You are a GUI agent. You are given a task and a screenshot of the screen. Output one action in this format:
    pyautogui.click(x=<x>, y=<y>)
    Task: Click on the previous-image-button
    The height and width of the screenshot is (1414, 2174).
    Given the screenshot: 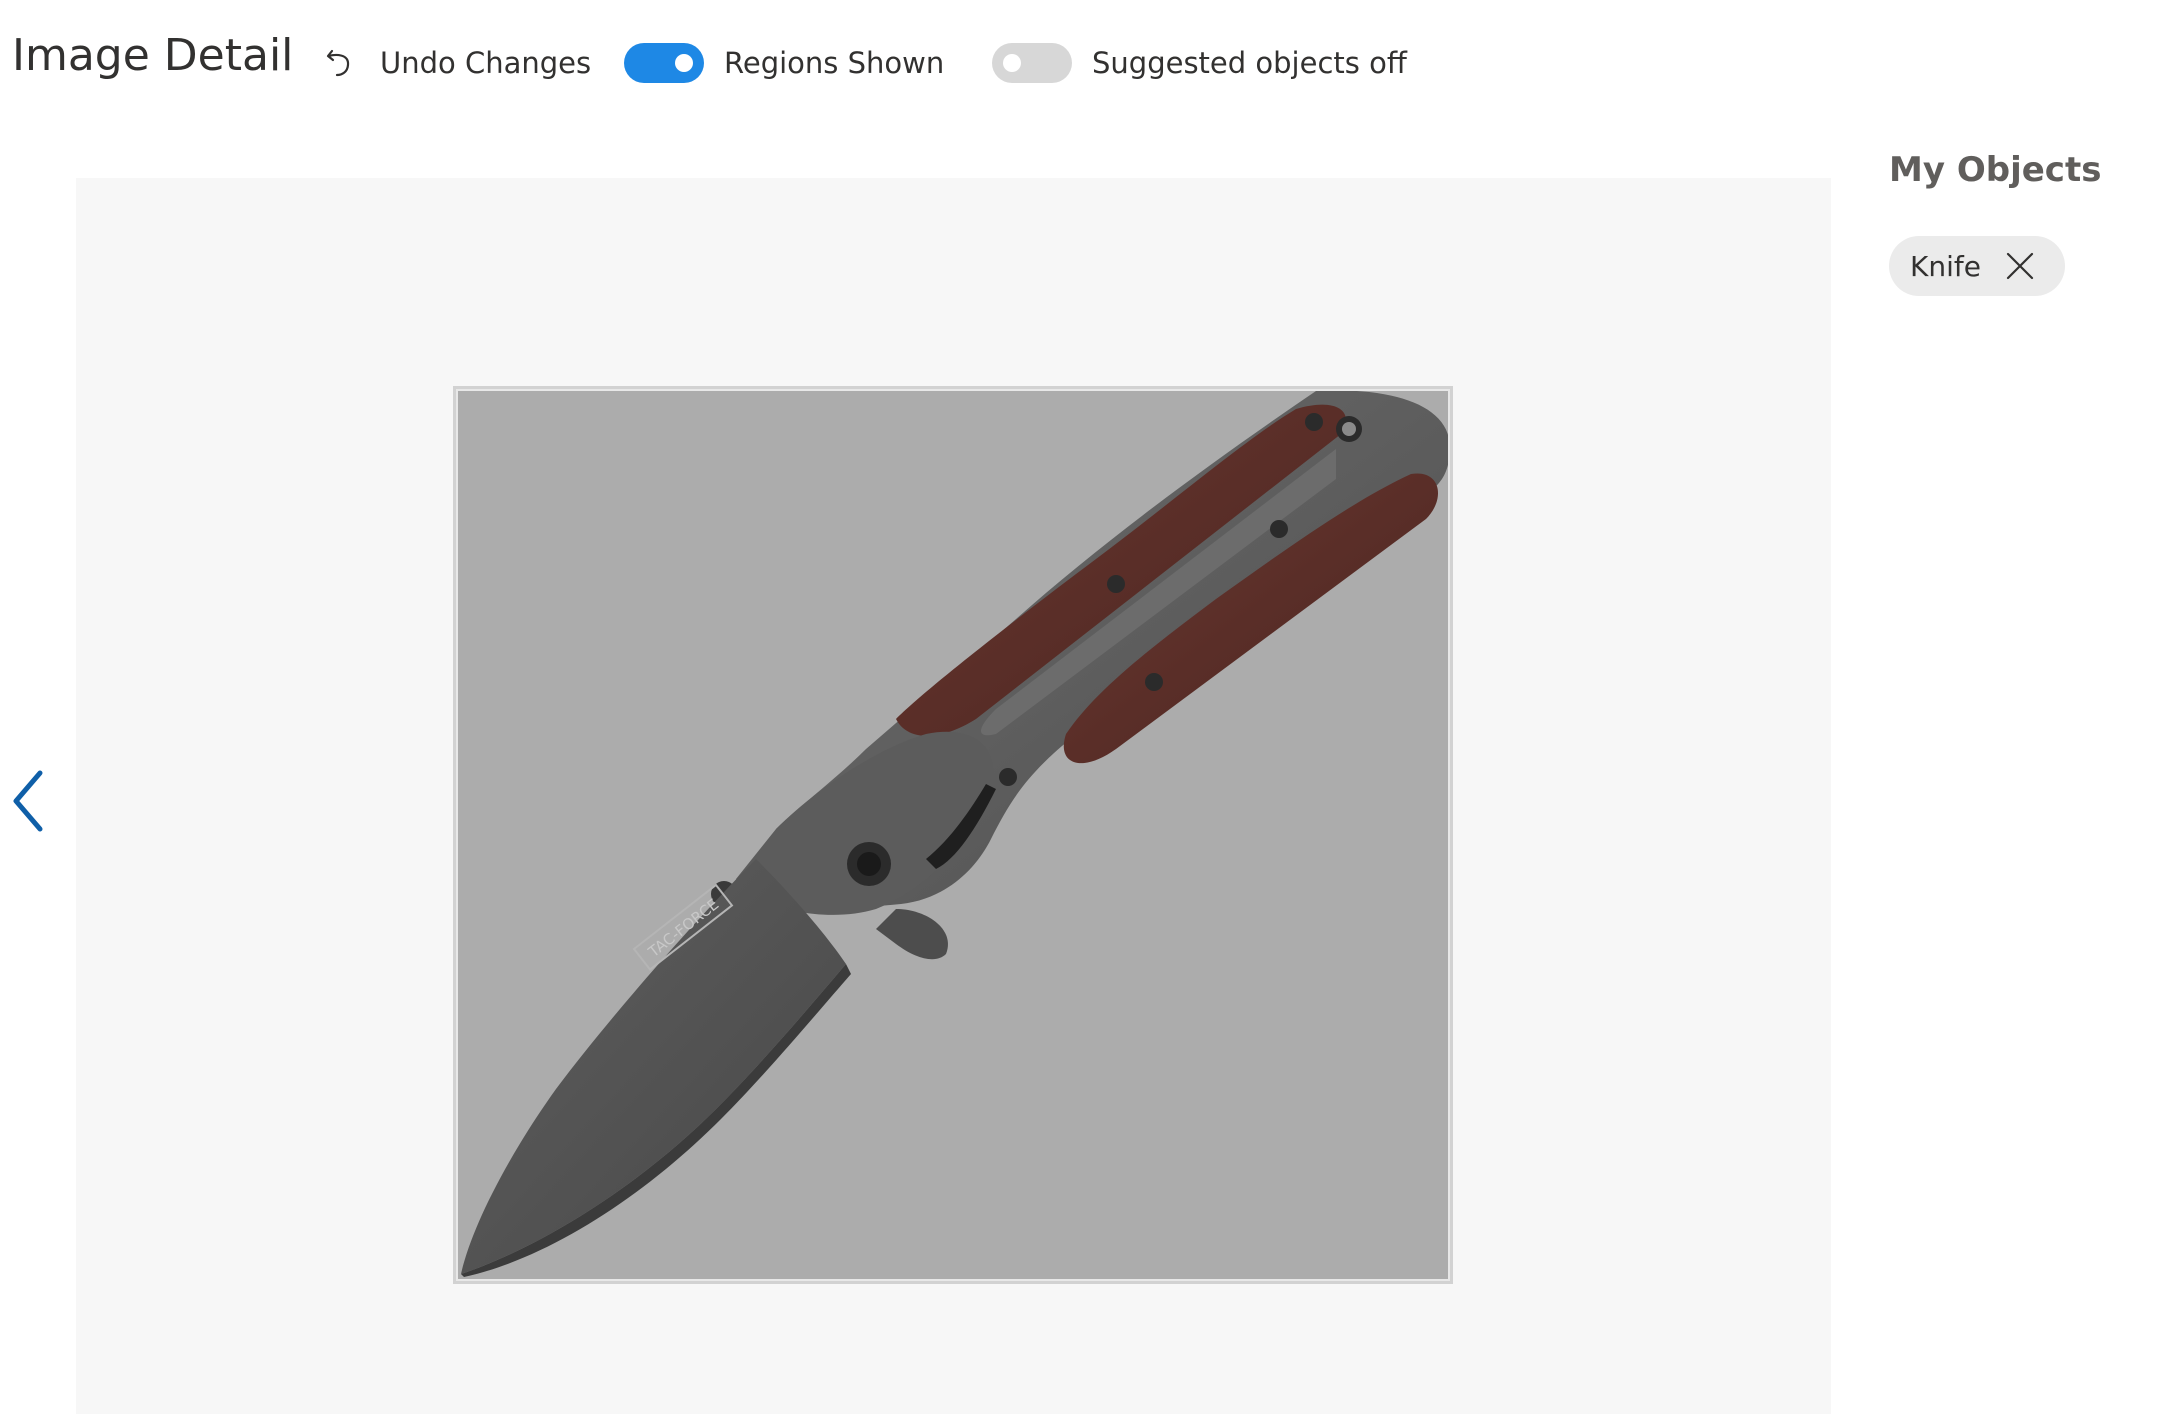 What is the action you would take?
    pyautogui.click(x=28, y=801)
    